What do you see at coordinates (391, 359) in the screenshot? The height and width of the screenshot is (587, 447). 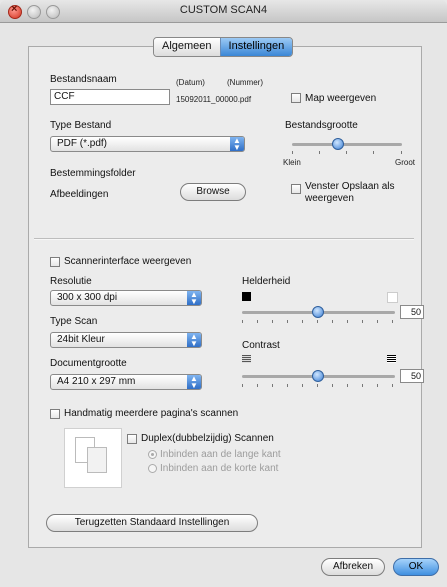 I see `contrast-high-icon` at bounding box center [391, 359].